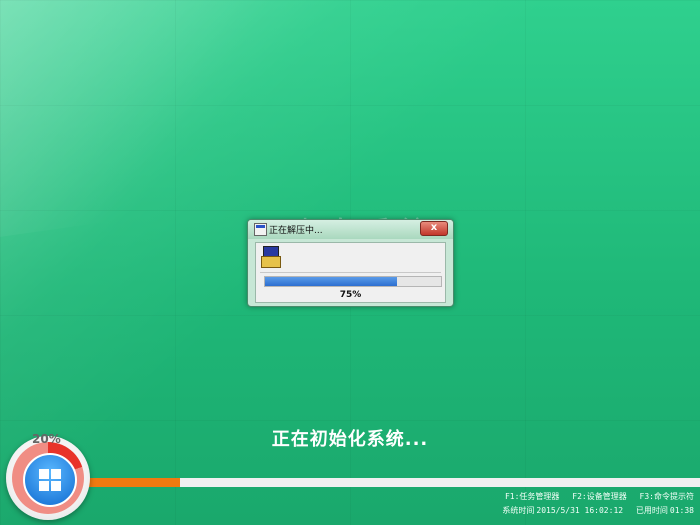 This screenshot has height=525, width=700. I want to click on extract-progress-fill, so click(331, 281).